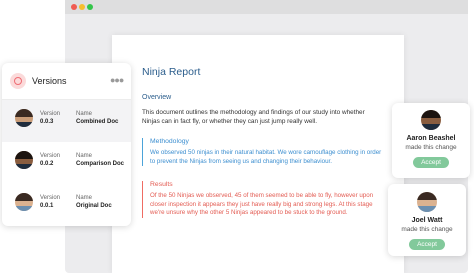  I want to click on versions-header: Versions ●●●, so click(66, 81).